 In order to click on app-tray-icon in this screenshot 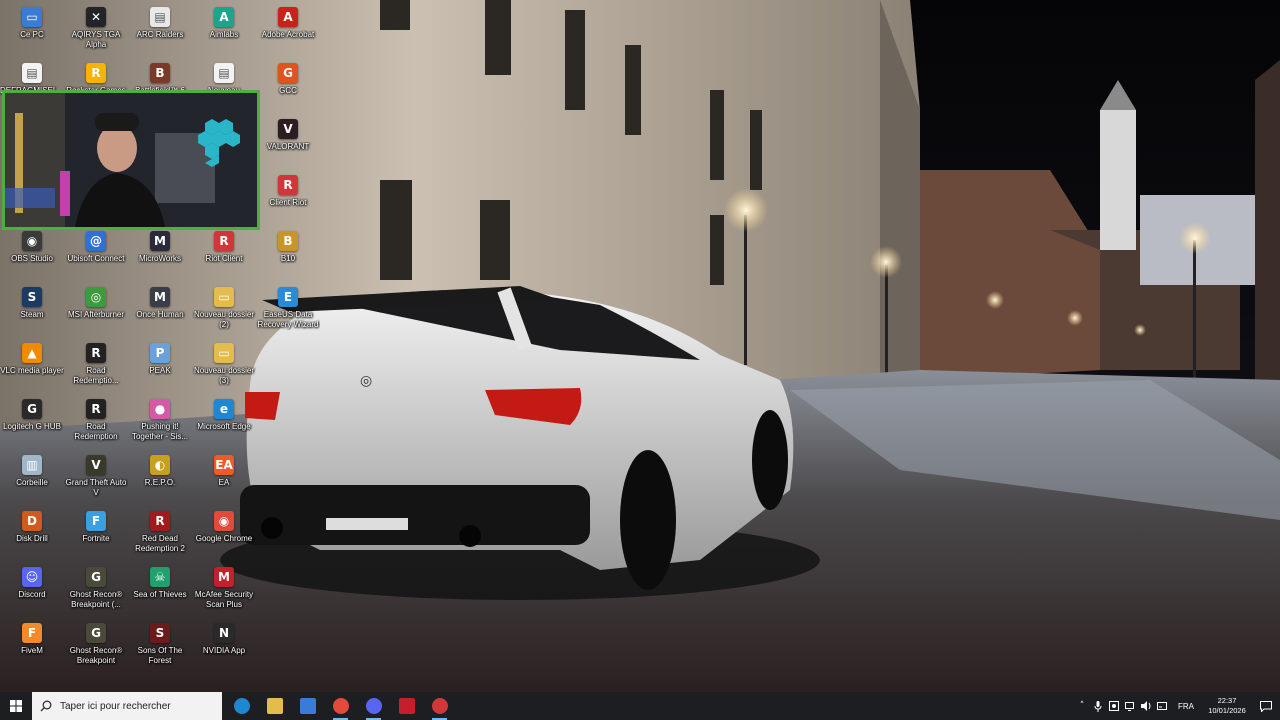, I will do `click(1114, 706)`.